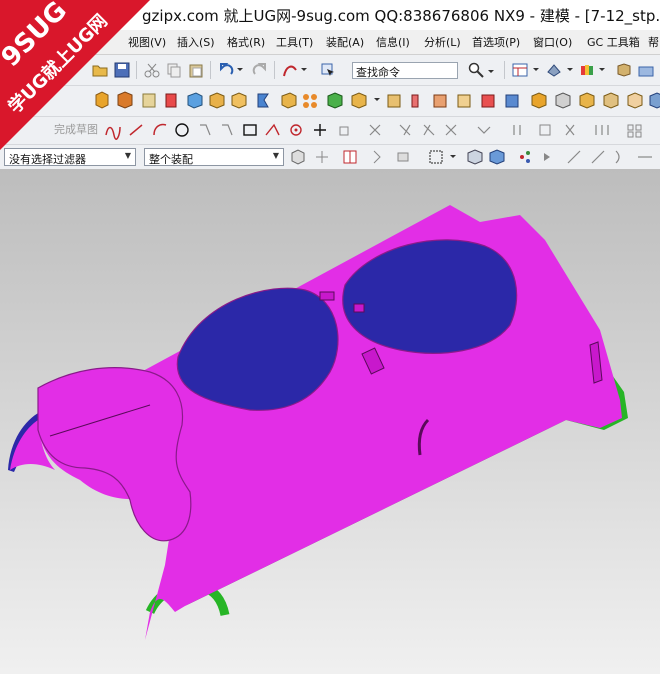 The image size is (660, 674). Describe the element at coordinates (377, 100) in the screenshot. I see `feature-icons` at that location.